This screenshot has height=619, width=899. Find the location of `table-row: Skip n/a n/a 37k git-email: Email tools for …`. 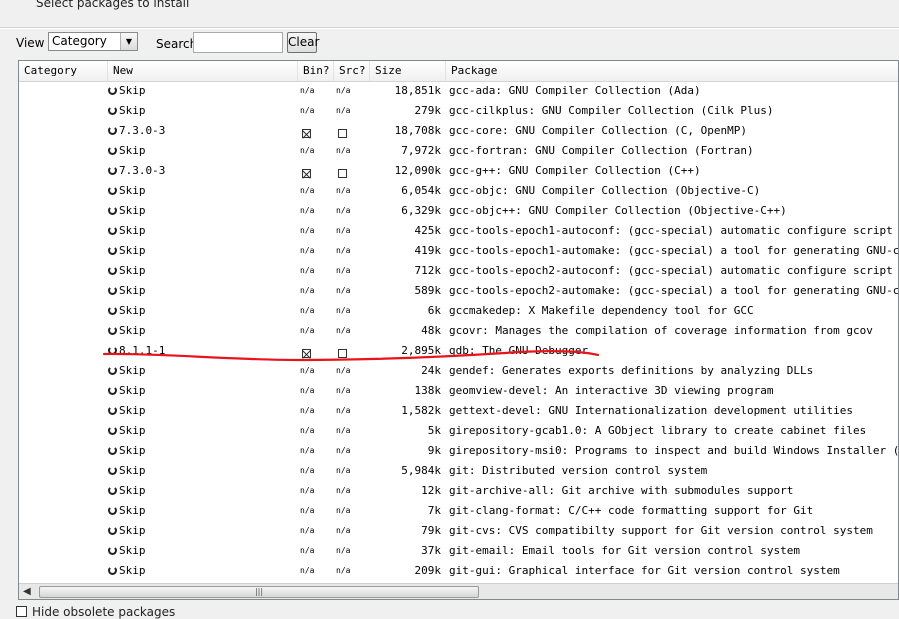

table-row: Skip n/a n/a 37k git-email: Email tools for … is located at coordinates (458, 551).